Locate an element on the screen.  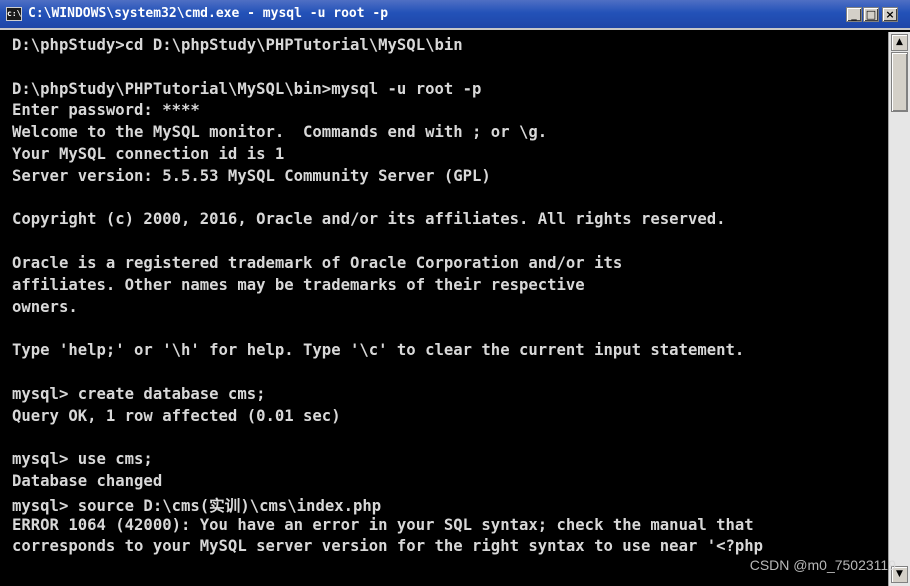
terminal-line: mysql> use cms; is located at coordinates (82, 459).